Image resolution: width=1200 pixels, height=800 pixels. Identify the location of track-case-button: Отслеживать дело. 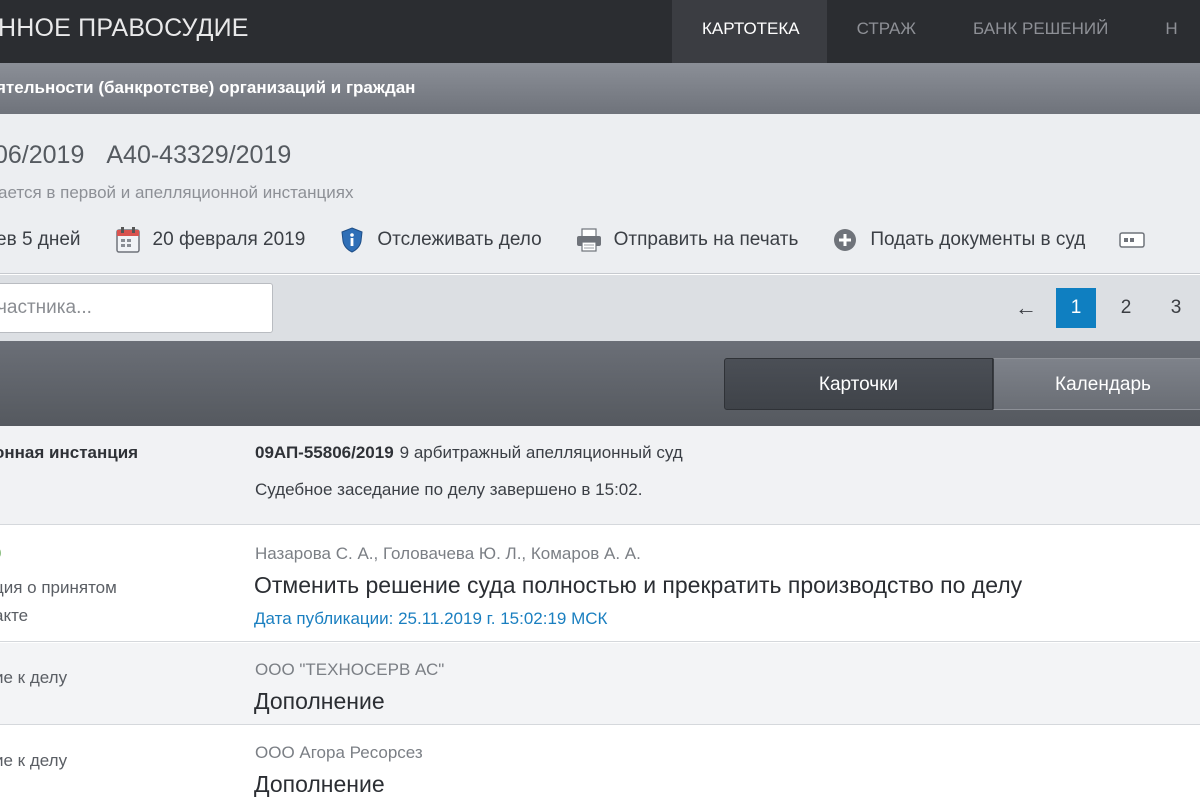
(440, 240).